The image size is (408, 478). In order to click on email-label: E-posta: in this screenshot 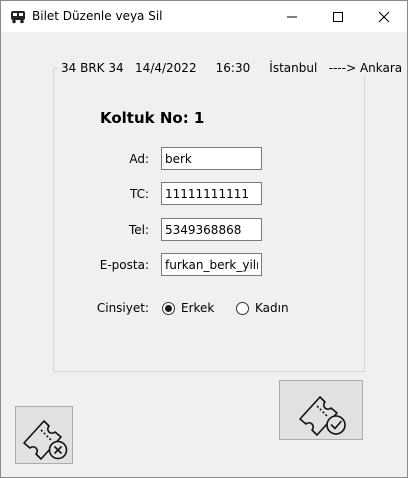, I will do `click(124, 265)`.